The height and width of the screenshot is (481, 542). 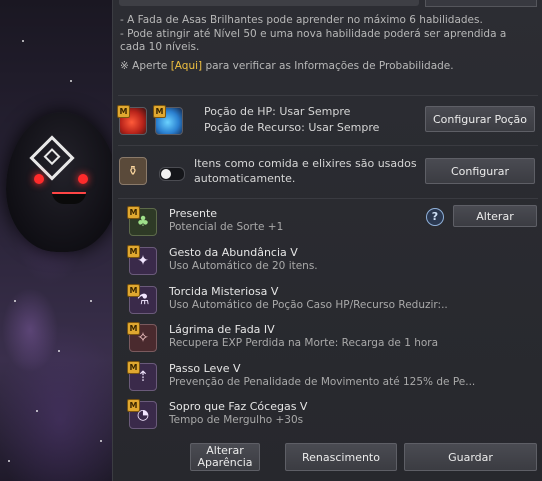 I want to click on auto-use-toggle, so click(x=172, y=174).